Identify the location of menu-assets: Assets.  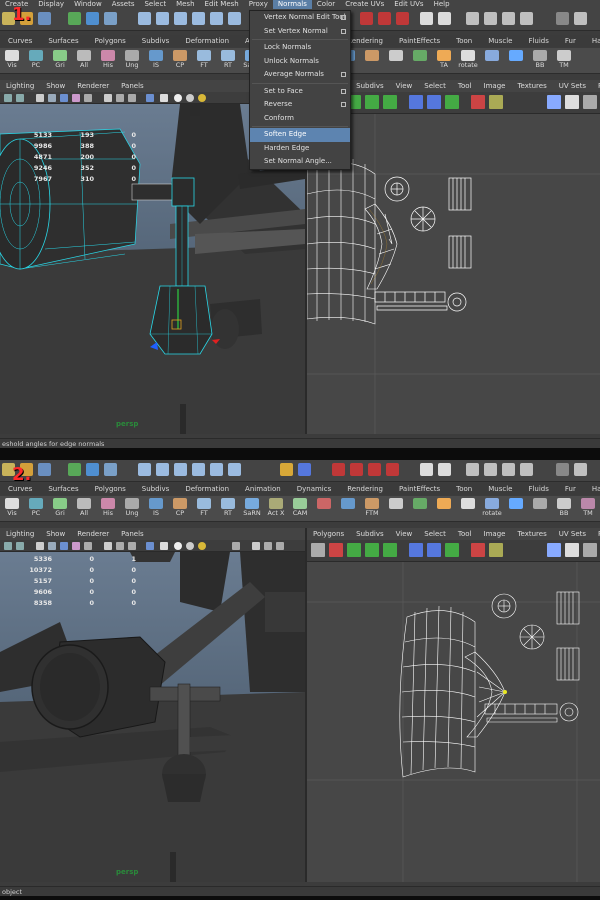
(123, 4).